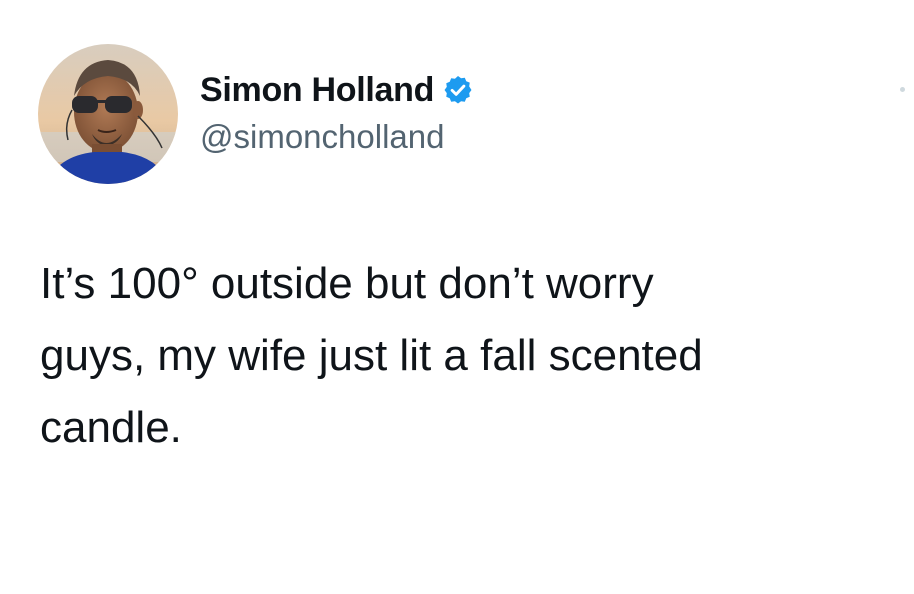  What do you see at coordinates (902, 89) in the screenshot?
I see `more-options-icon` at bounding box center [902, 89].